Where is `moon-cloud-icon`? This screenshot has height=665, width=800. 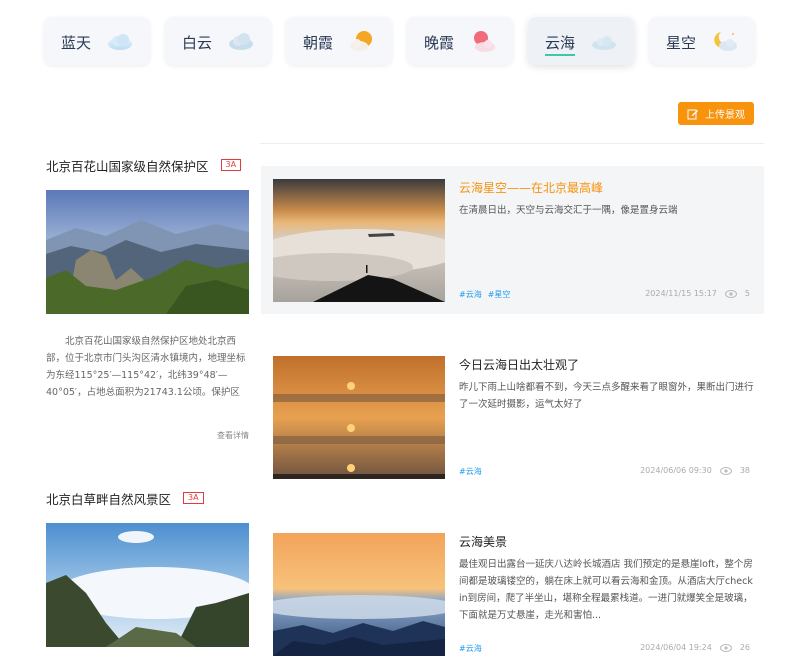
moon-cloud-icon is located at coordinates (725, 41).